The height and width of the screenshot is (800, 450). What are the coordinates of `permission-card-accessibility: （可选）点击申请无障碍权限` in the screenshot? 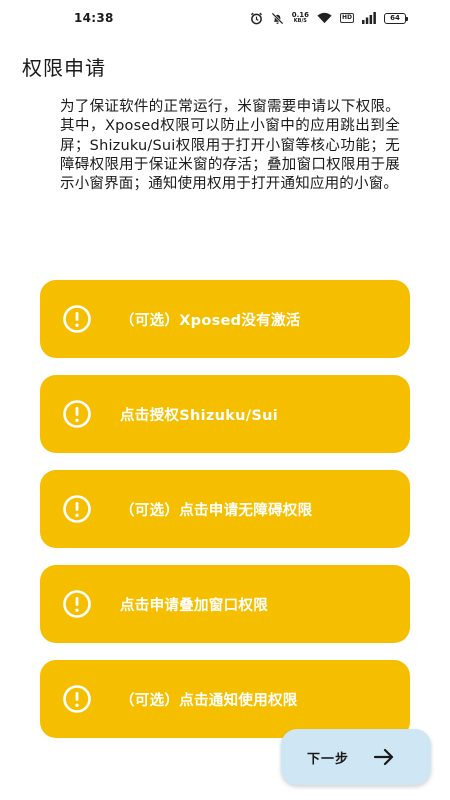 It's located at (225, 509).